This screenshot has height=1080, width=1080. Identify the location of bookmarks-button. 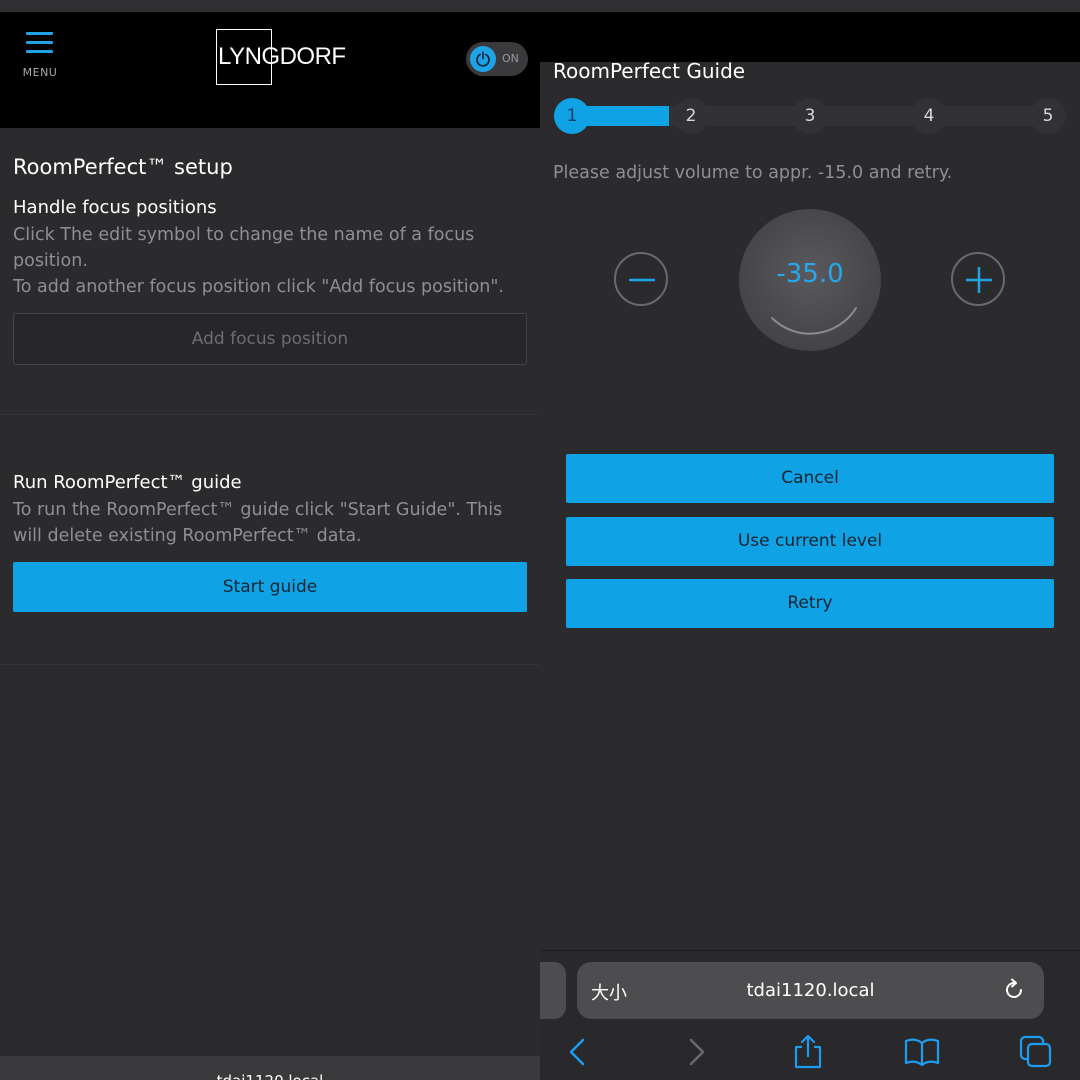
(922, 1052).